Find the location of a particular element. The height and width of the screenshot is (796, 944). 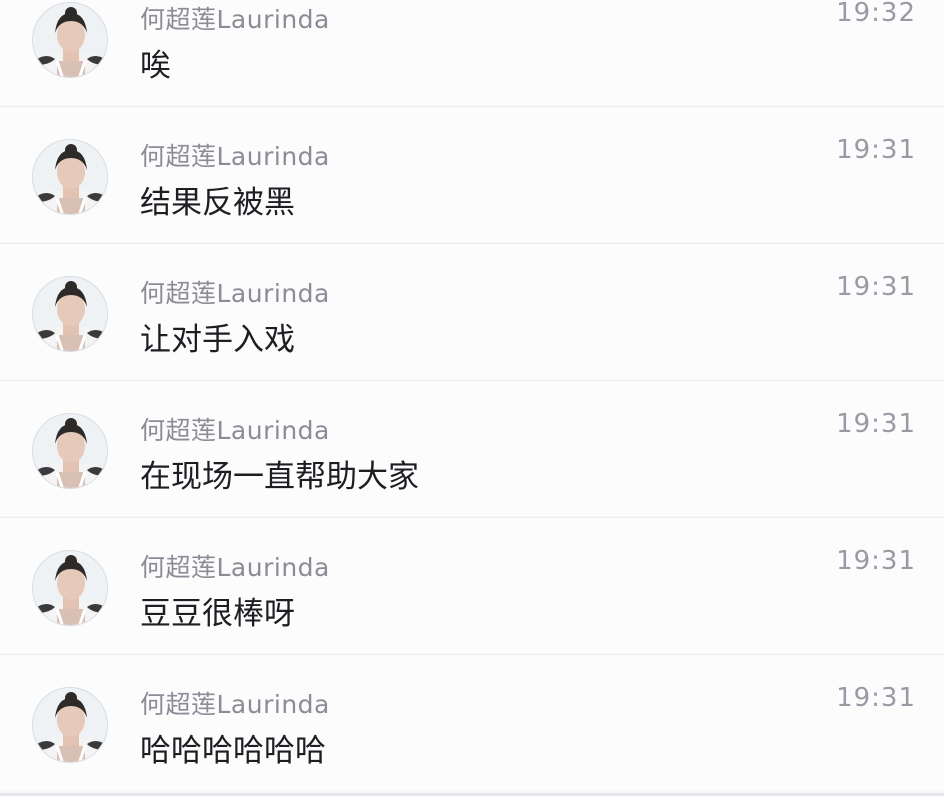

message-text: 唉 is located at coordinates (155, 66).